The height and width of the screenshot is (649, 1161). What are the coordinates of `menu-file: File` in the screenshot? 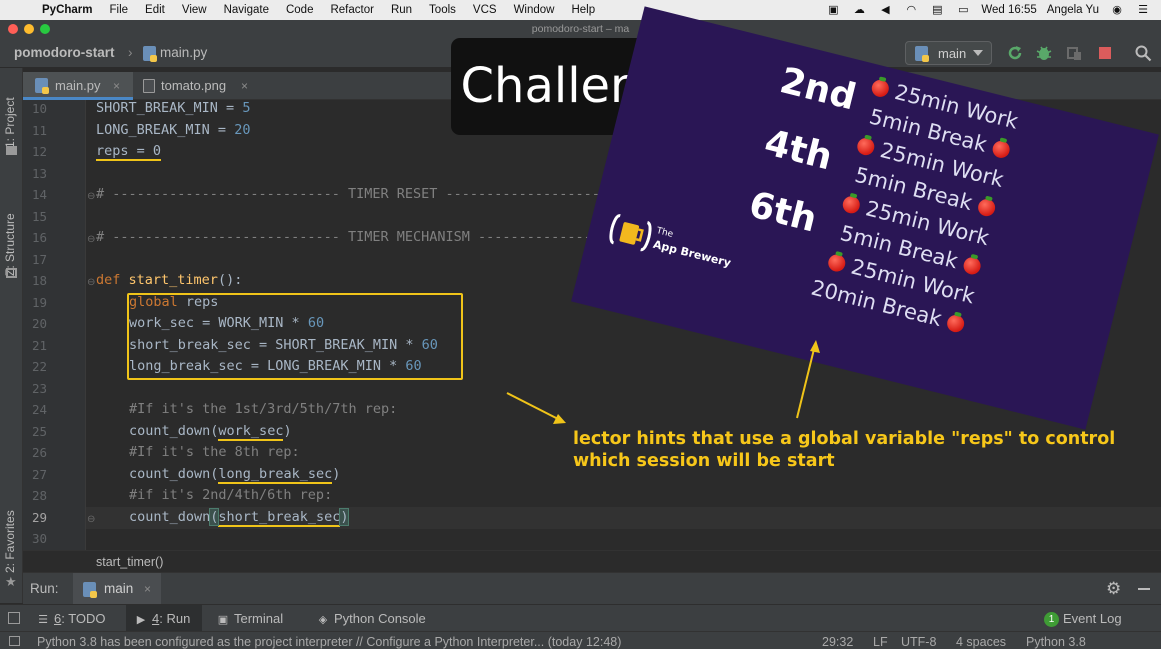 It's located at (119, 10).